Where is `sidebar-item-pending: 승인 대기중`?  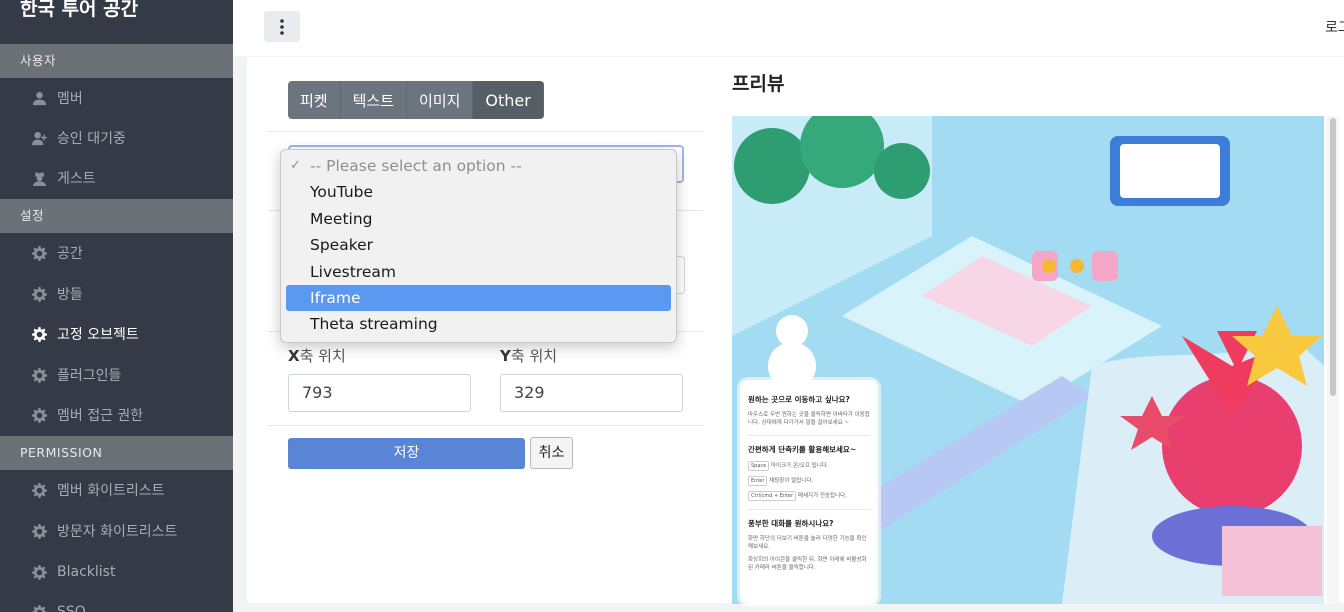
sidebar-item-pending: 승인 대기중 is located at coordinates (116, 138).